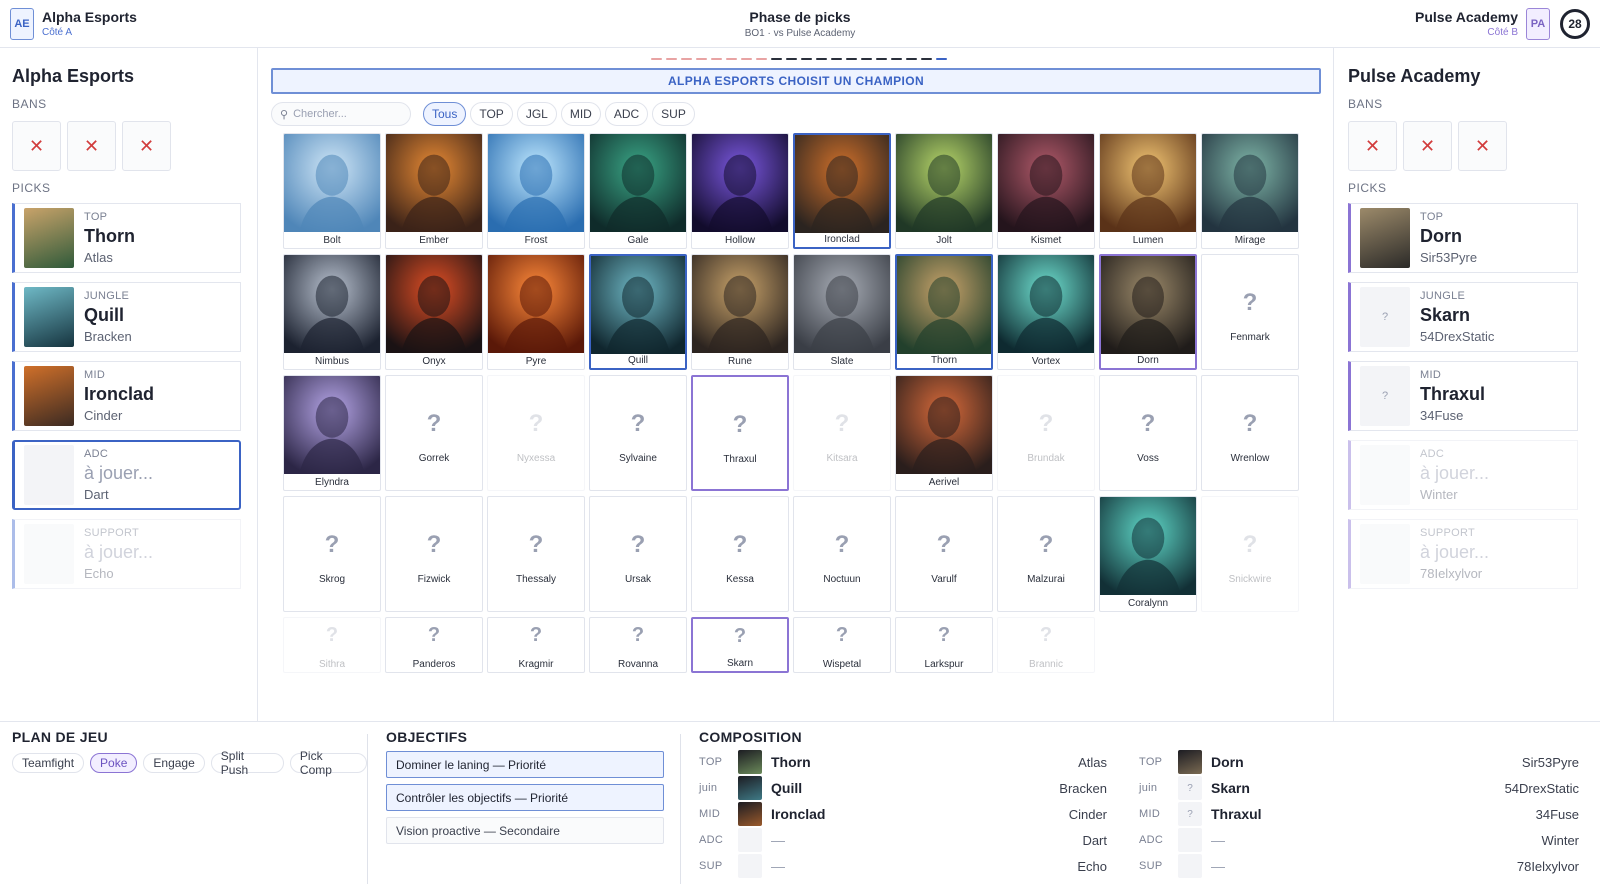 This screenshot has width=1600, height=894. I want to click on champion-card-kessa: ? Kessa, so click(740, 554).